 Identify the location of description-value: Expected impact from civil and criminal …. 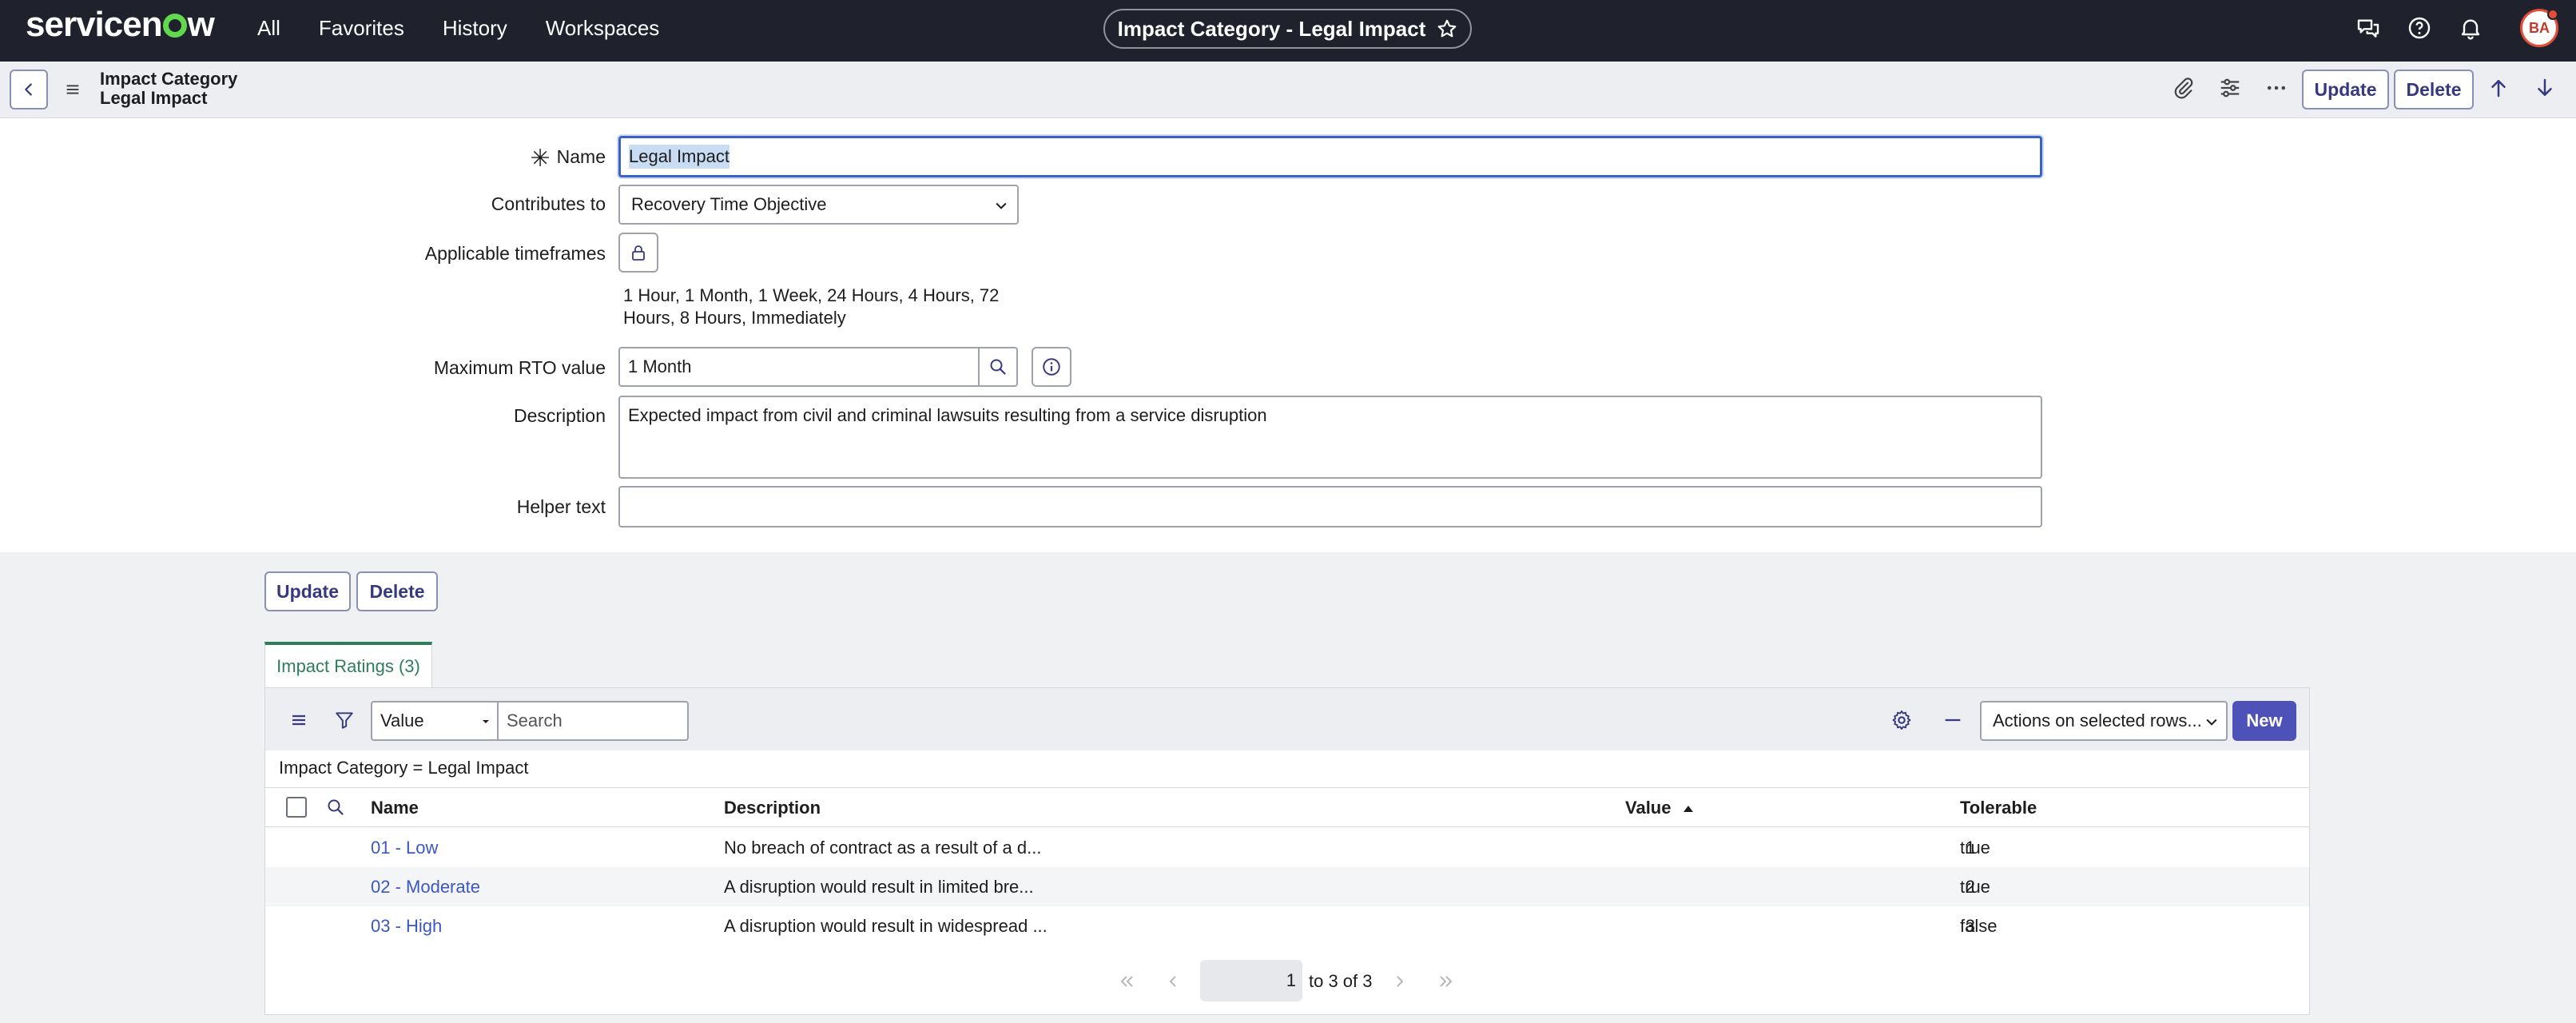
(947, 415).